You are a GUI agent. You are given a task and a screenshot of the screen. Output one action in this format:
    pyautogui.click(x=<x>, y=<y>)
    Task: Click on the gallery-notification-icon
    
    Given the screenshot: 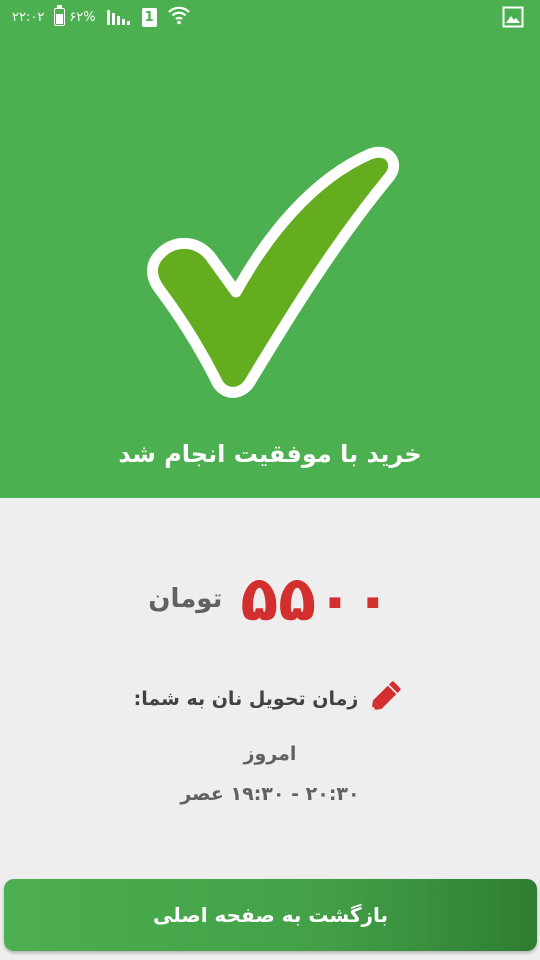 What is the action you would take?
    pyautogui.click(x=513, y=19)
    